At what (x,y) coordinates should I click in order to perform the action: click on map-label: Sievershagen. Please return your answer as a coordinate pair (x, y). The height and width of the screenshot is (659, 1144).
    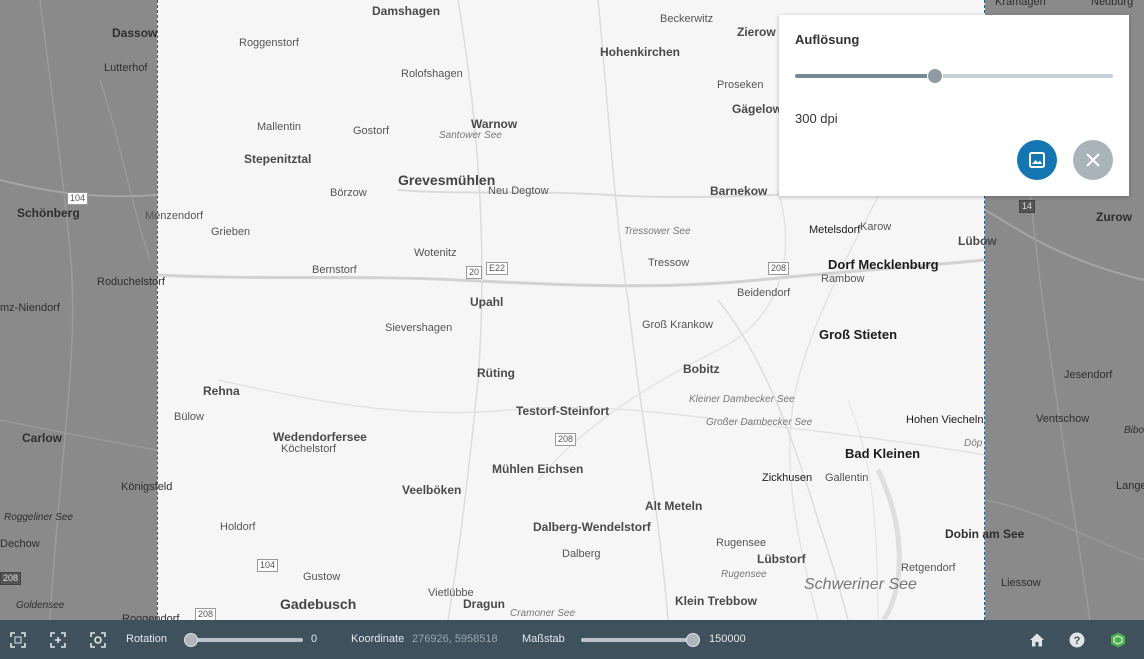
    Looking at the image, I should click on (419, 328).